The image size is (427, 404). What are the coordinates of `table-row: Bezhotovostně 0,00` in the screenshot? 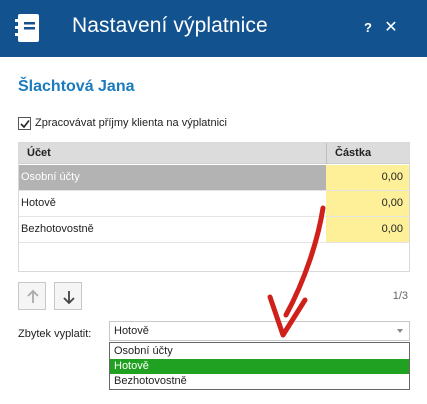 It's located at (214, 230).